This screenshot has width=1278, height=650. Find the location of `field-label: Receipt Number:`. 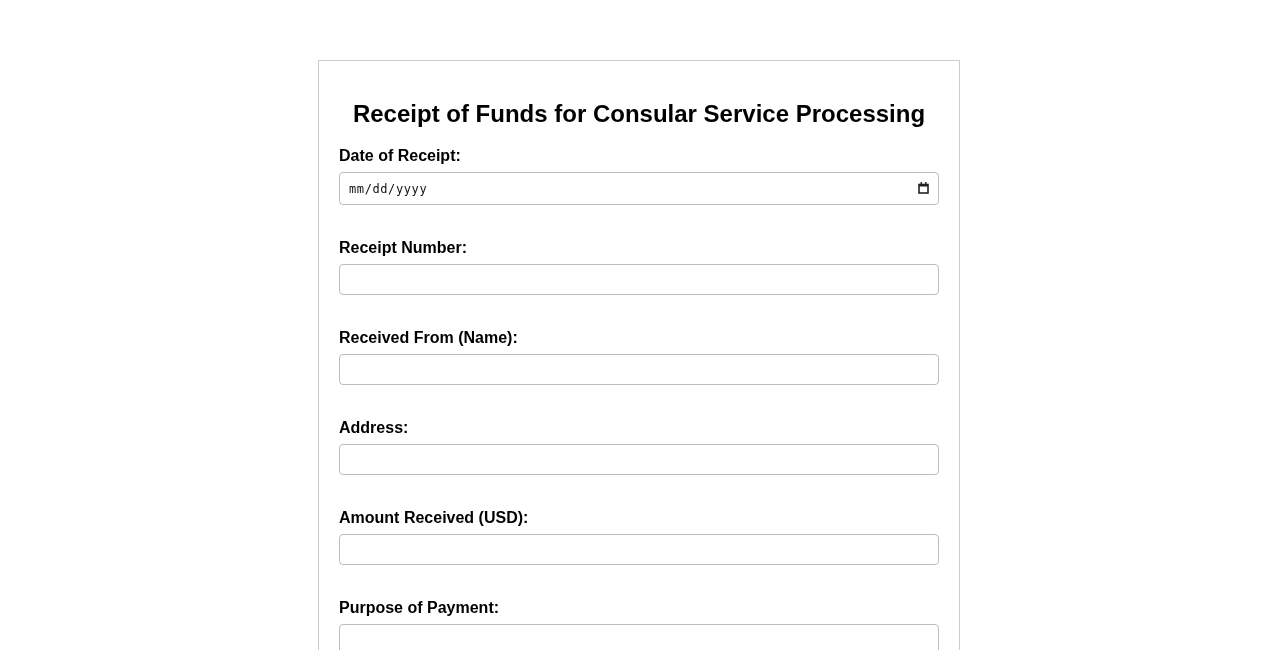

field-label: Receipt Number: is located at coordinates (403, 248).